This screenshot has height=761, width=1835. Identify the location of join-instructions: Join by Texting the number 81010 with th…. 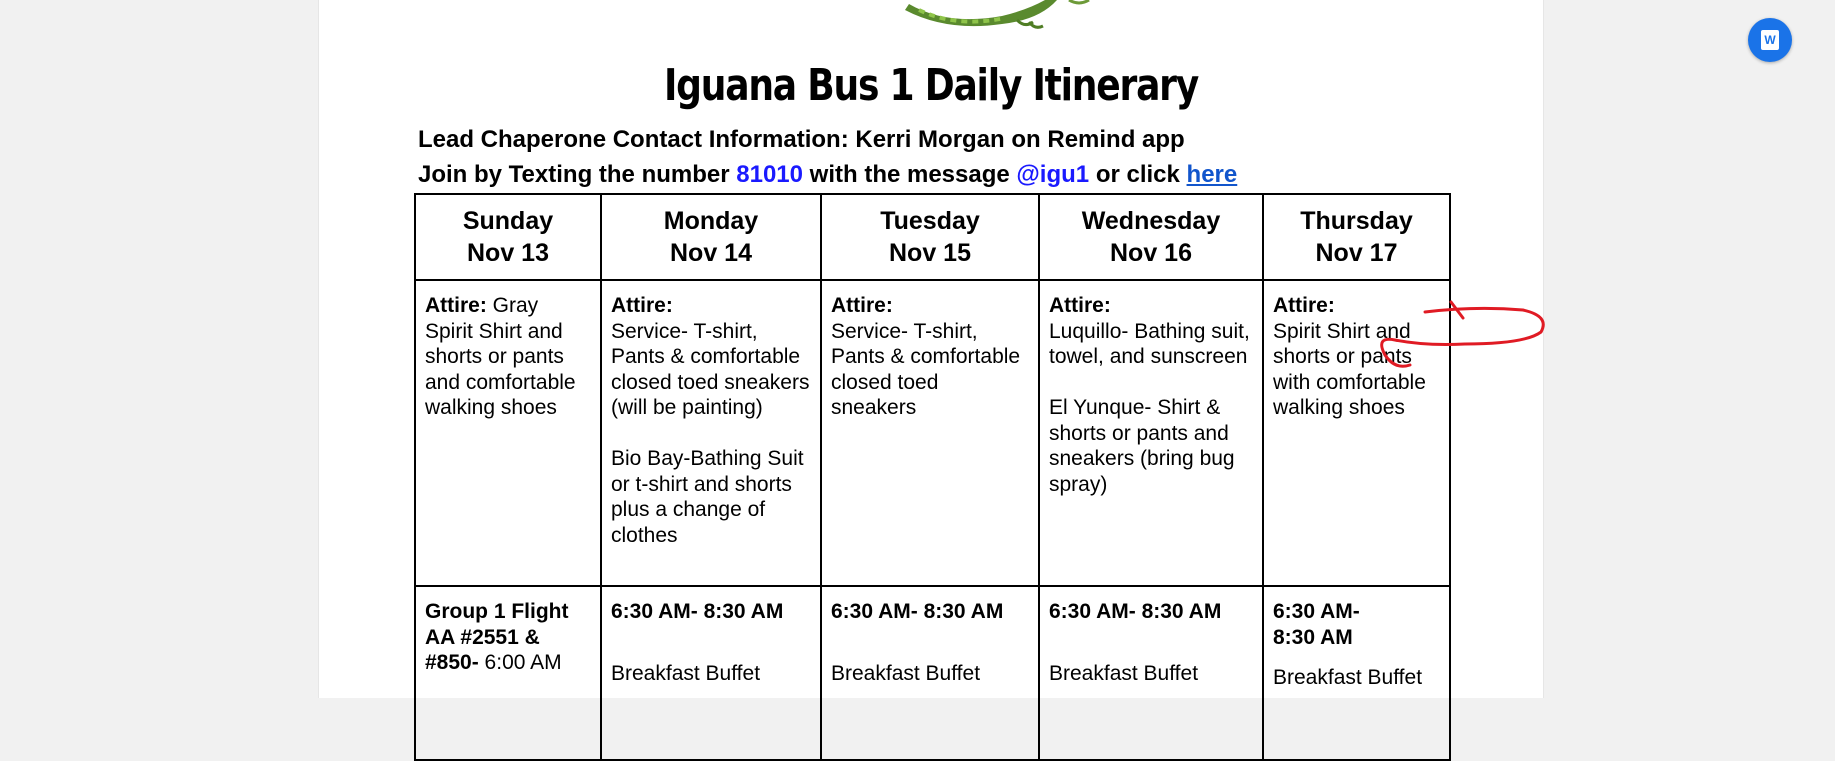
(827, 175).